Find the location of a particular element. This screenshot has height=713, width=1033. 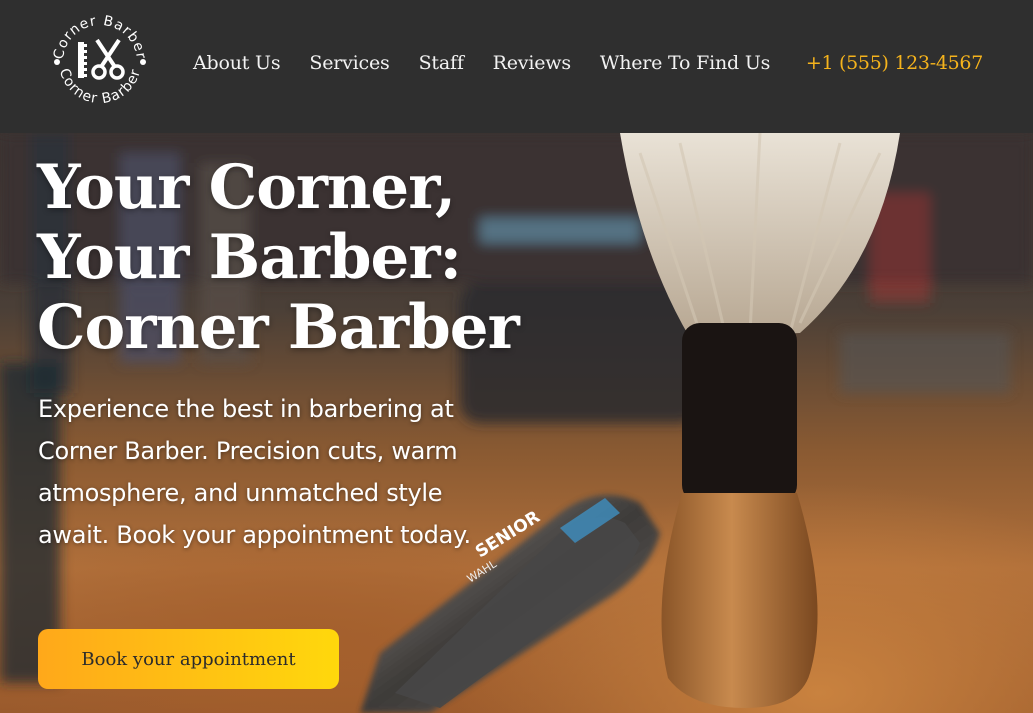

phone-link: +1 (555) 123-4567 is located at coordinates (894, 63).